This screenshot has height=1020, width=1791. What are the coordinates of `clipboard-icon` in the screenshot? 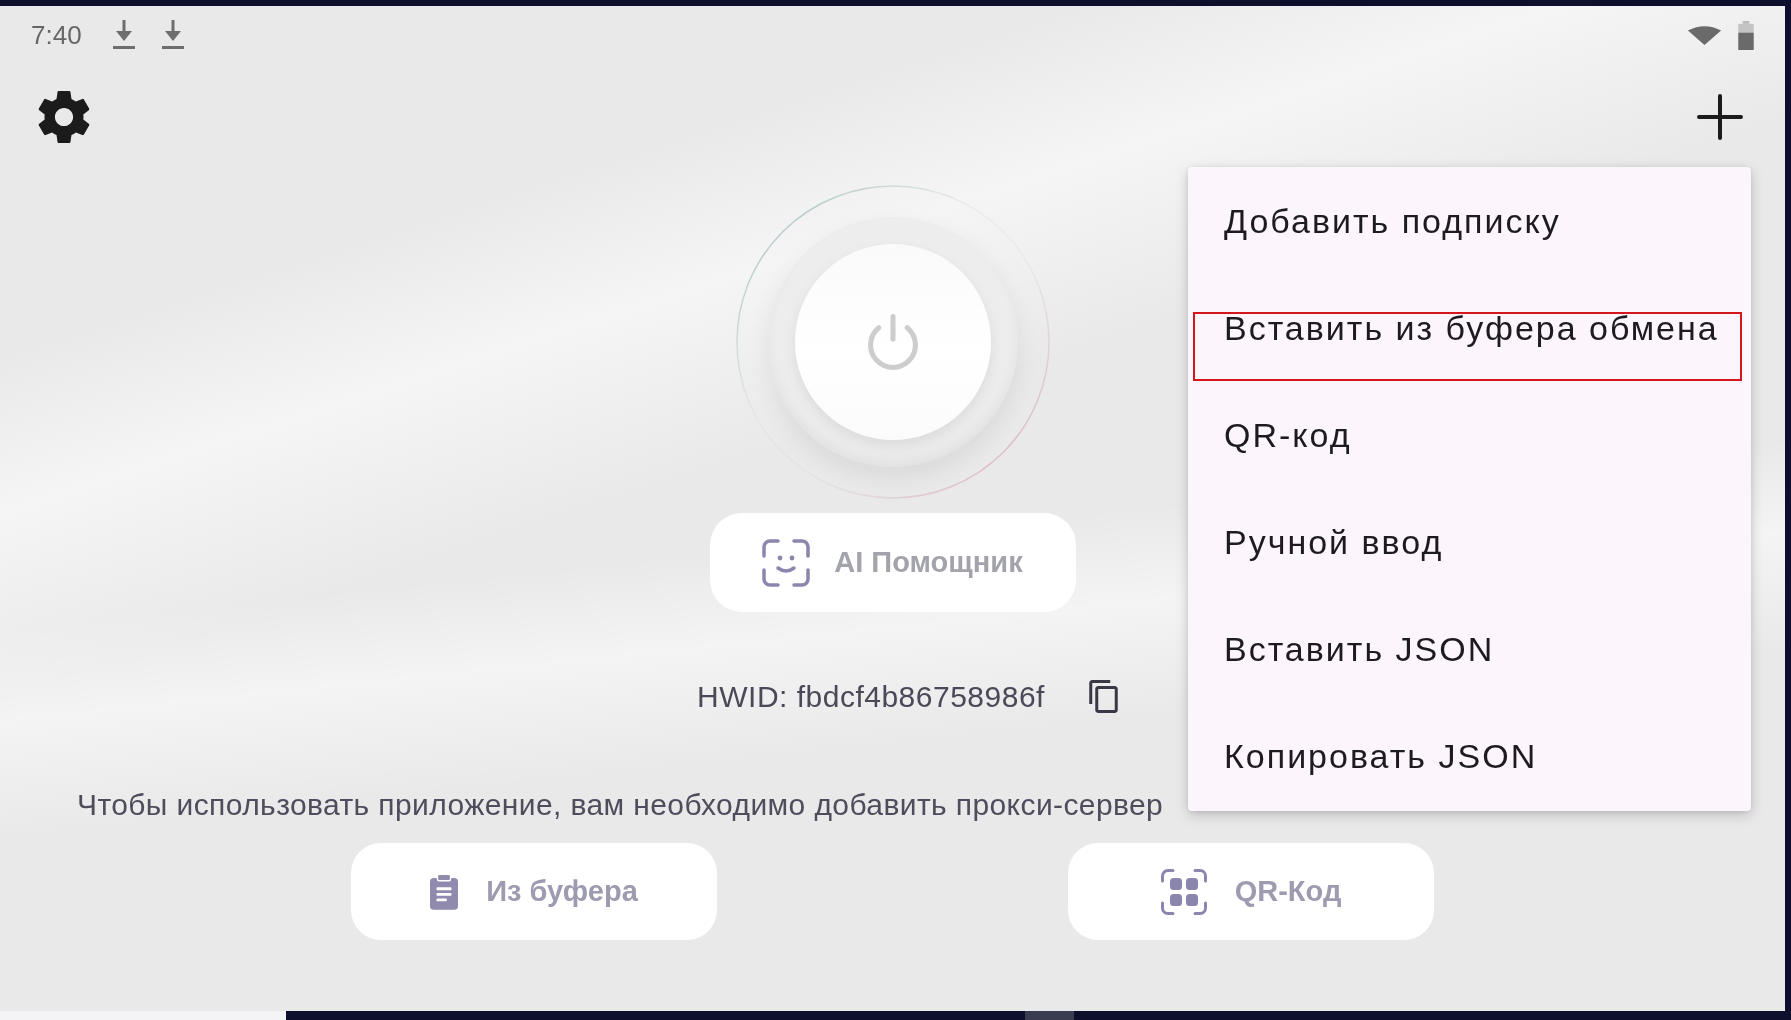 It's located at (444, 891).